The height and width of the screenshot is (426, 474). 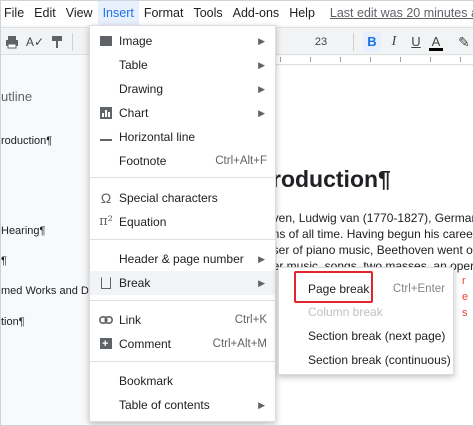 What do you see at coordinates (182, 320) in the screenshot?
I see `insert-link-item: Link Ctrl+K` at bounding box center [182, 320].